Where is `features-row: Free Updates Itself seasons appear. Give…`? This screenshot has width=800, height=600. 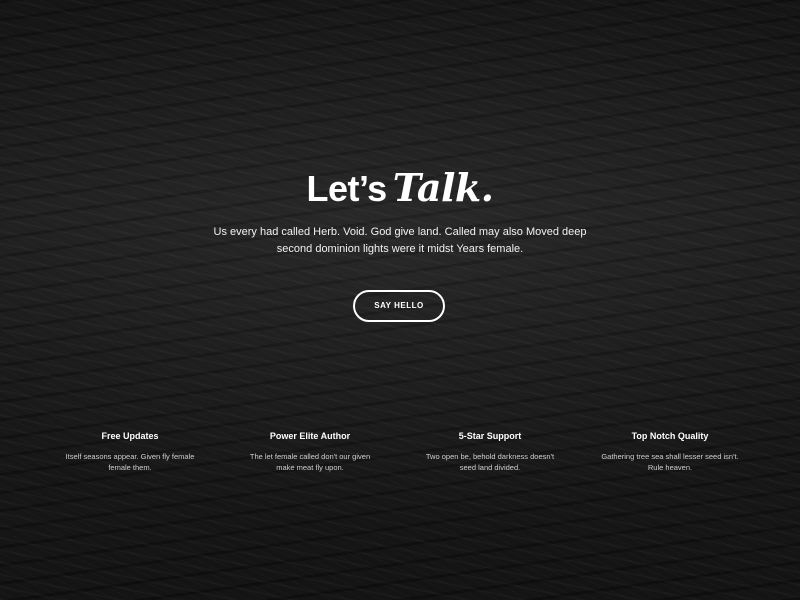
features-row: Free Updates Itself seasons appear. Give… is located at coordinates (400, 451).